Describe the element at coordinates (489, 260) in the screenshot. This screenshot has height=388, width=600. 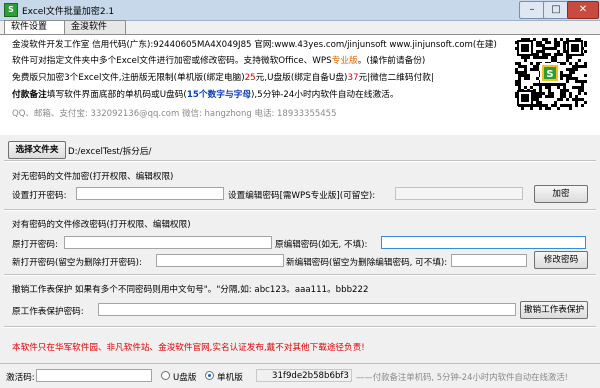
I see `new-edit-password-input` at that location.